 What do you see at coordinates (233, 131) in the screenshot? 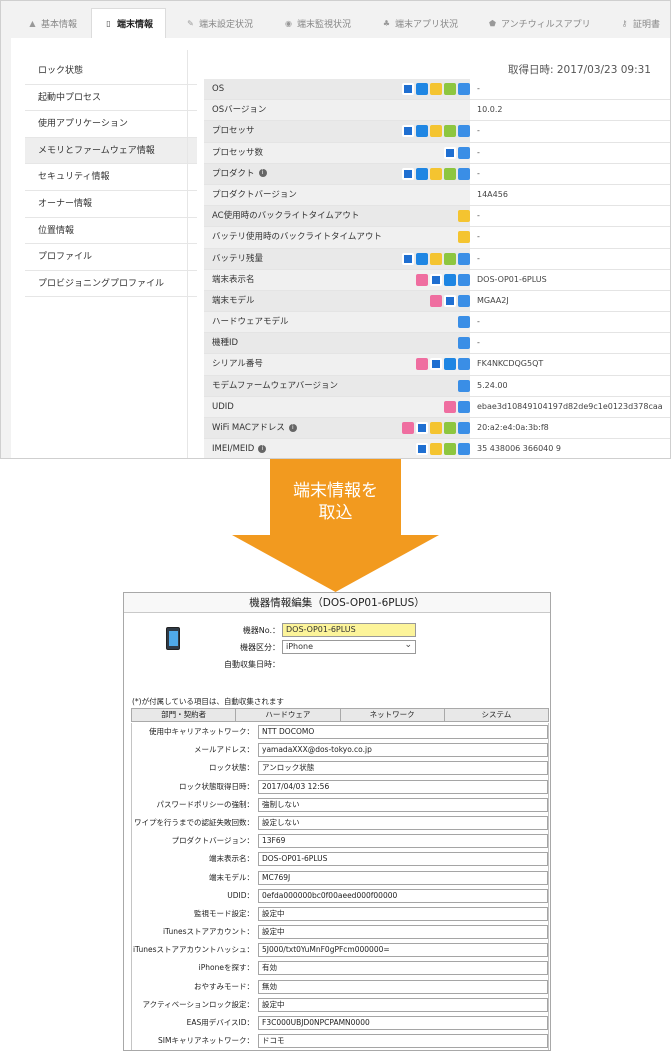
I see `row-label: プロセッサ` at bounding box center [233, 131].